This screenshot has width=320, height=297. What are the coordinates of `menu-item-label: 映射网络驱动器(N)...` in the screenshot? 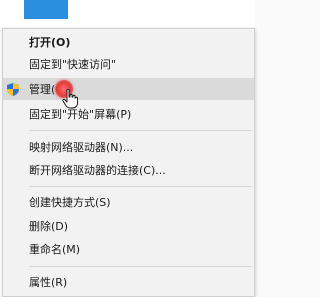 It's located at (81, 147).